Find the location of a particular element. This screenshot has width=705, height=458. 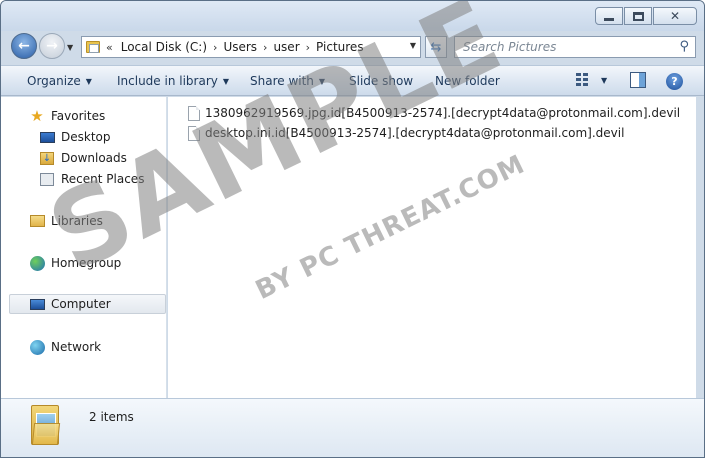

sidebar-item-recent-places: Recent Places is located at coordinates (91, 179).